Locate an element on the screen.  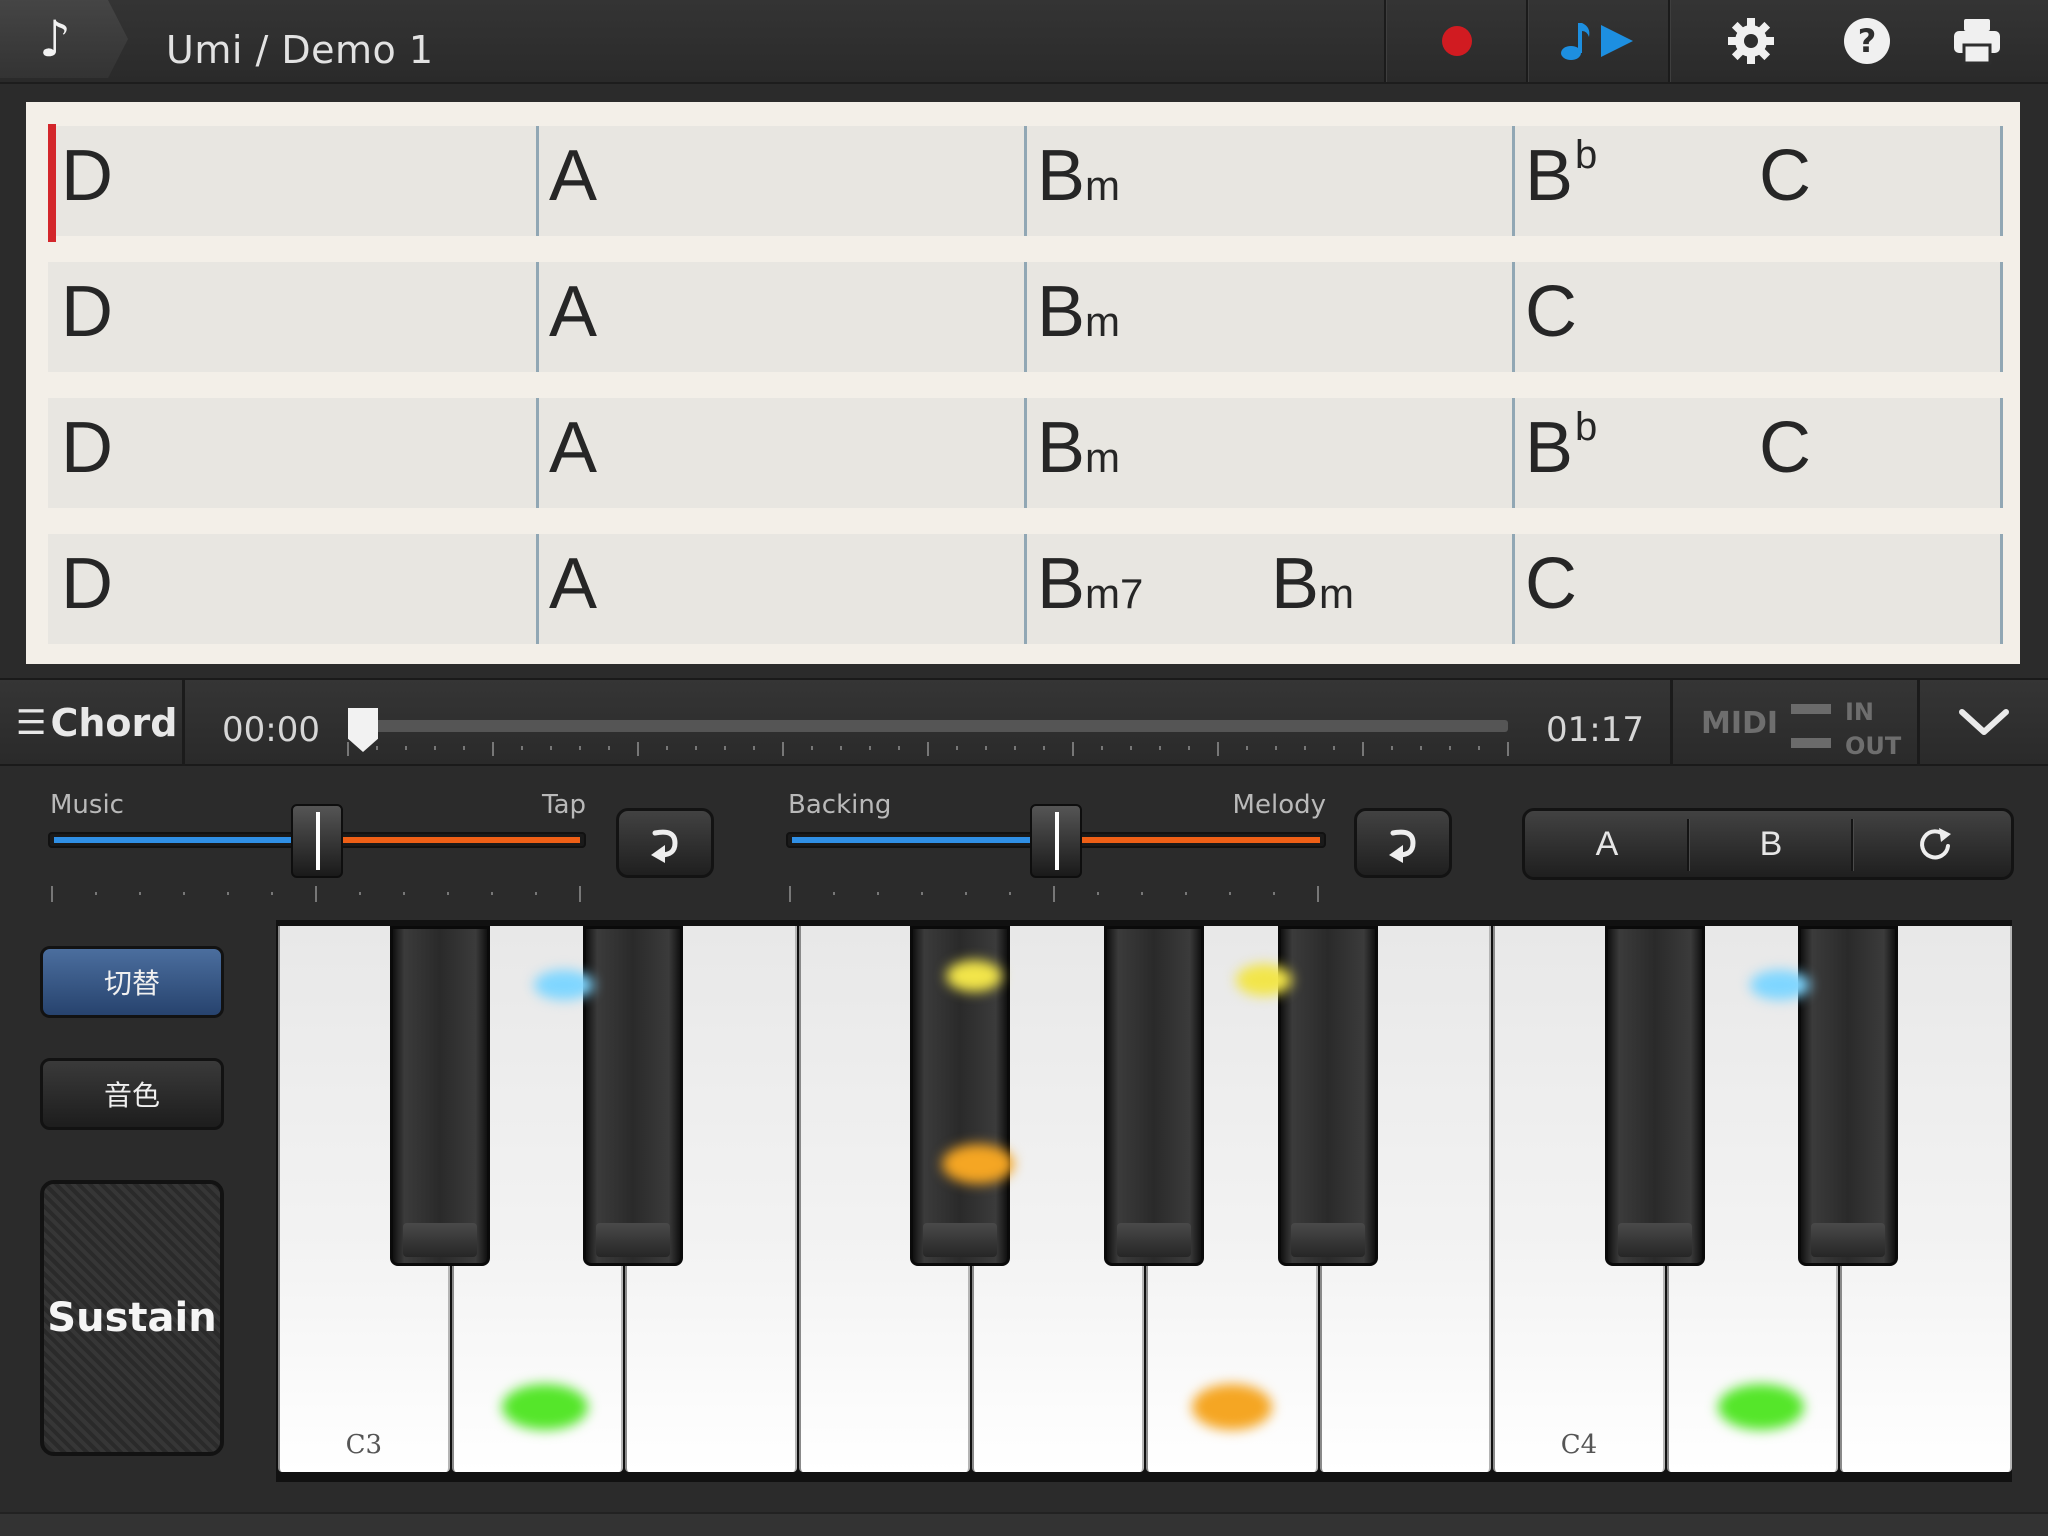
sustain-button: Sustain is located at coordinates (132, 1318).